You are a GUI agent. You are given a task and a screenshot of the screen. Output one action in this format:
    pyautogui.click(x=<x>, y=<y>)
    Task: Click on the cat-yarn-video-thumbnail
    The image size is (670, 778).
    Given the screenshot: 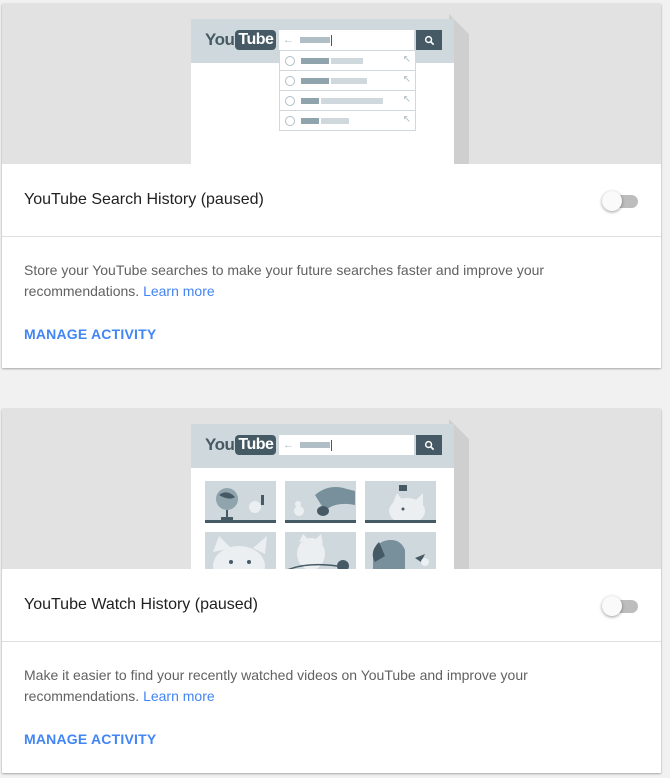 What is the action you would take?
    pyautogui.click(x=320, y=550)
    